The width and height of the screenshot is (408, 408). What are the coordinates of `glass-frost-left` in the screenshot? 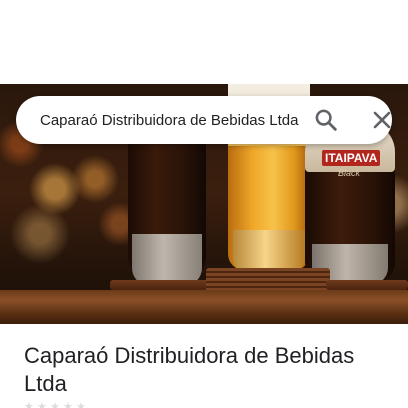 It's located at (167, 260).